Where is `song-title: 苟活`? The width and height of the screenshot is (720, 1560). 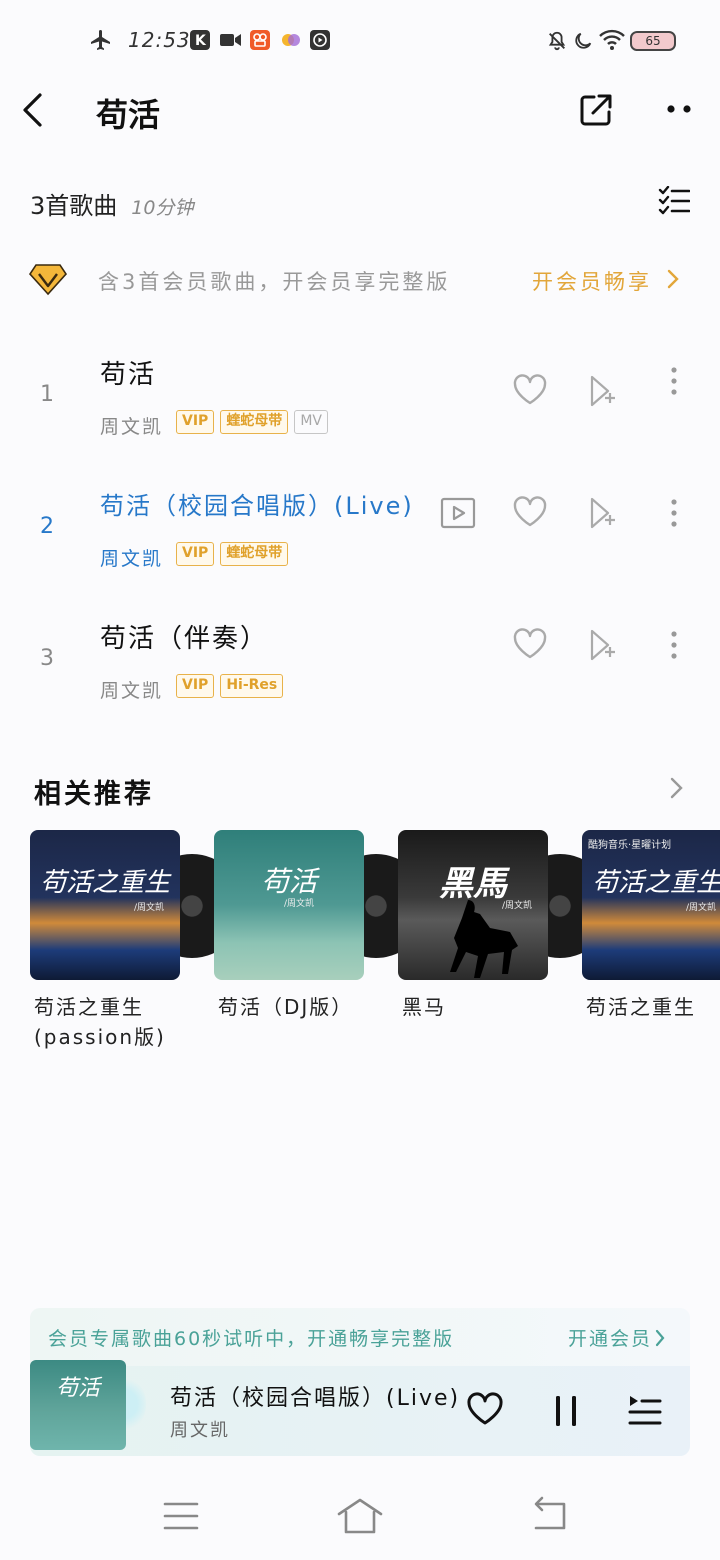
song-title: 苟活 is located at coordinates (128, 375).